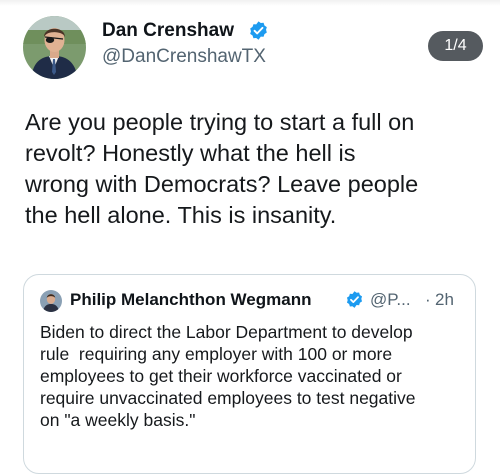  What do you see at coordinates (190, 153) in the screenshot?
I see `tweet-text-line: revolt? Honestly what the hell is` at bounding box center [190, 153].